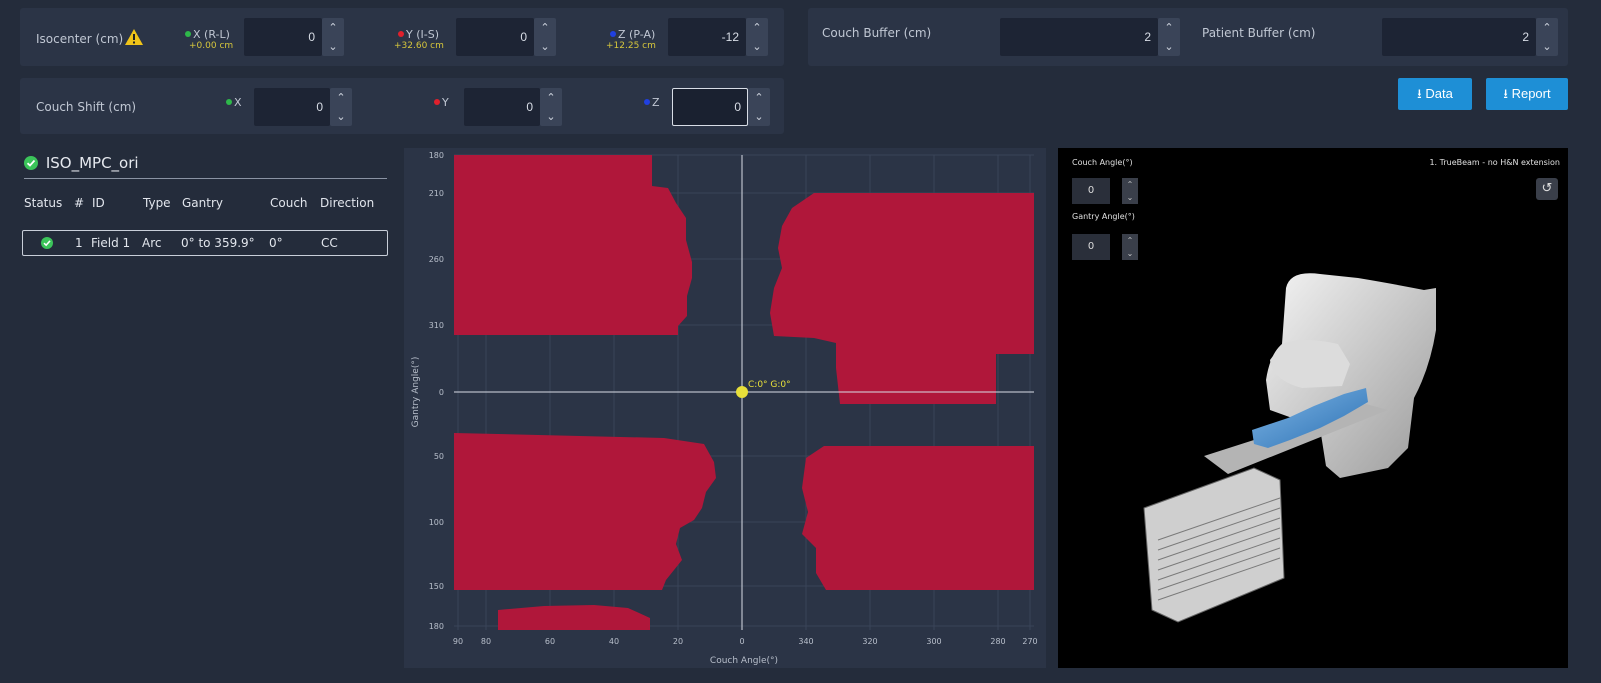 The height and width of the screenshot is (683, 1601). I want to click on patient-buffer-stepper: ⌃ ⌄, so click(1547, 37).